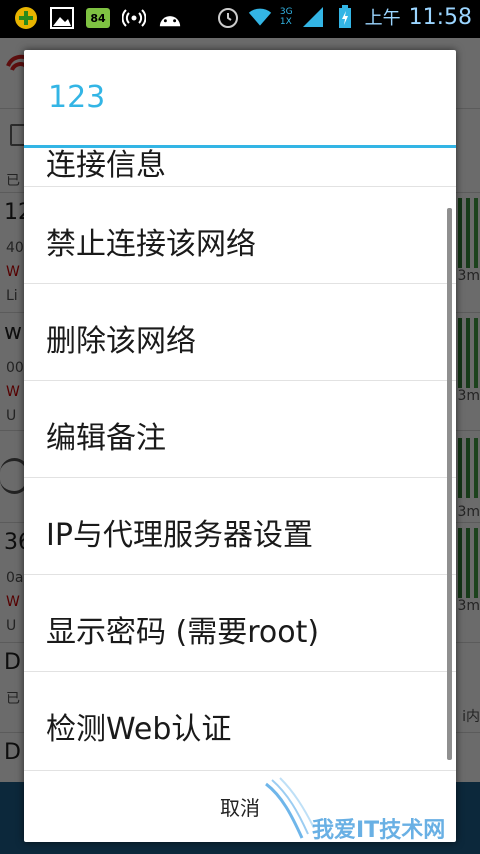  I want to click on dialog-title: 123, so click(77, 97).